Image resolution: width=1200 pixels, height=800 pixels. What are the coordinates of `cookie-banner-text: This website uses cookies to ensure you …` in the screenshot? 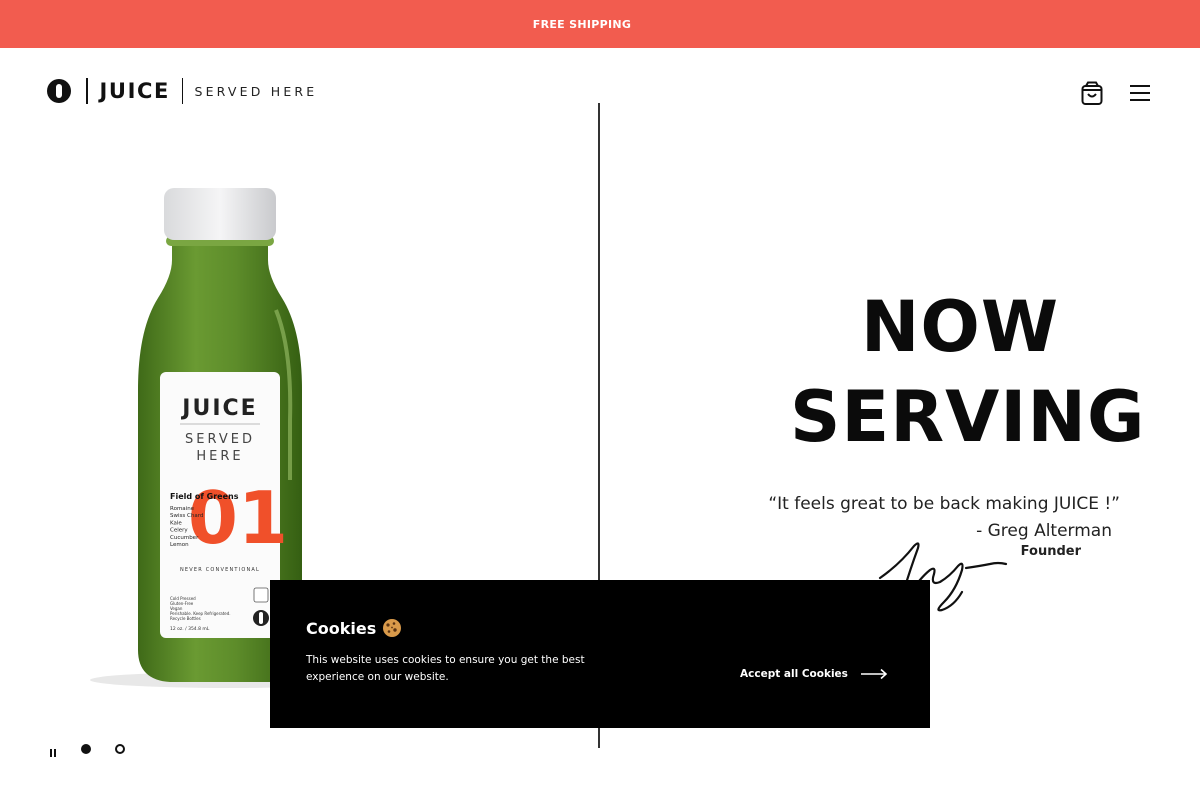 It's located at (445, 668).